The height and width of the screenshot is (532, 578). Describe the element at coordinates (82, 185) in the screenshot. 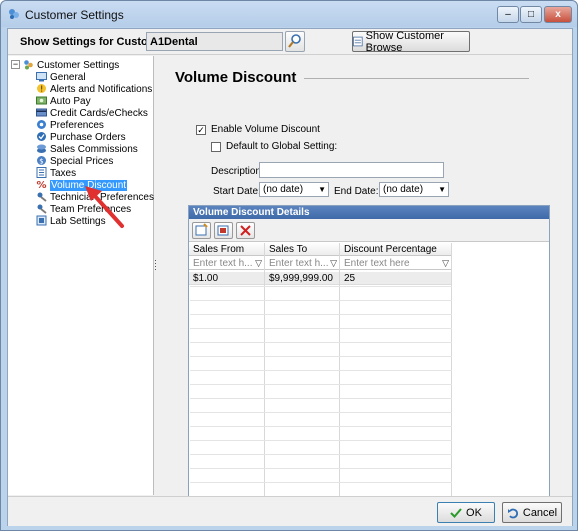

I see `tree-item-volume-discount: % Volume Discount` at that location.